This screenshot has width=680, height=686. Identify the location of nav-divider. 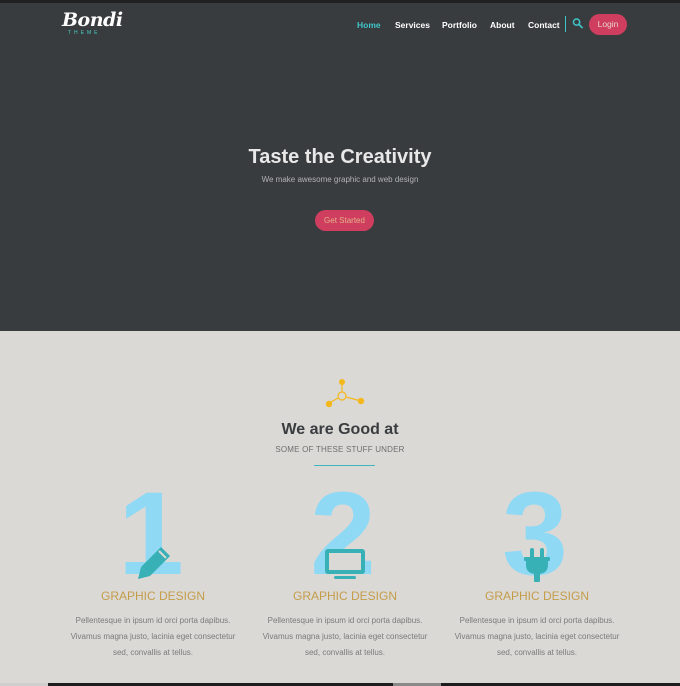
(565, 24).